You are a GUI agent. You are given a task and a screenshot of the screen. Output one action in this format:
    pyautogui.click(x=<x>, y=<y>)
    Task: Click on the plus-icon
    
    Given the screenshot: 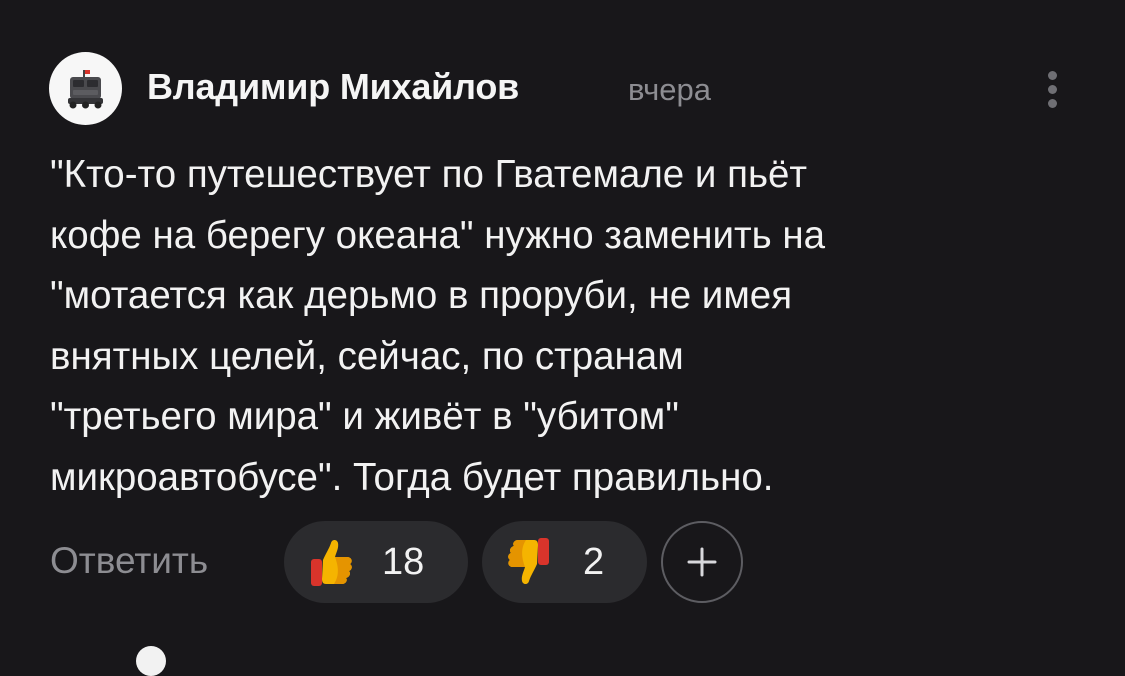 What is the action you would take?
    pyautogui.click(x=702, y=562)
    